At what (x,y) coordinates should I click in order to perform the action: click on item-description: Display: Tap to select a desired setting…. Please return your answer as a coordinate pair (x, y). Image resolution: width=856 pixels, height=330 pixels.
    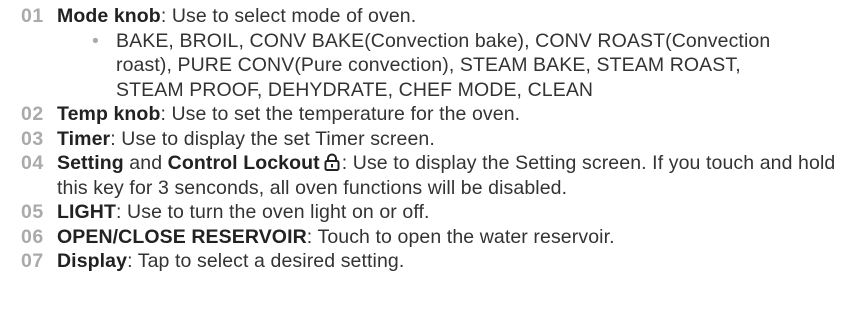
    Looking at the image, I should click on (456, 261).